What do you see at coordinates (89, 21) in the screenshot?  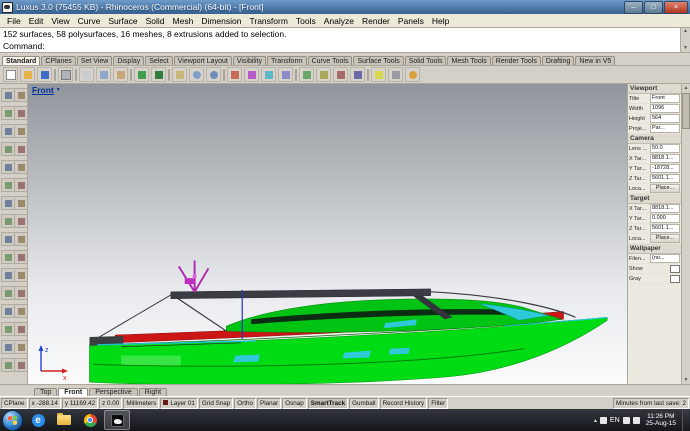 I see `menu-item: Curve` at bounding box center [89, 21].